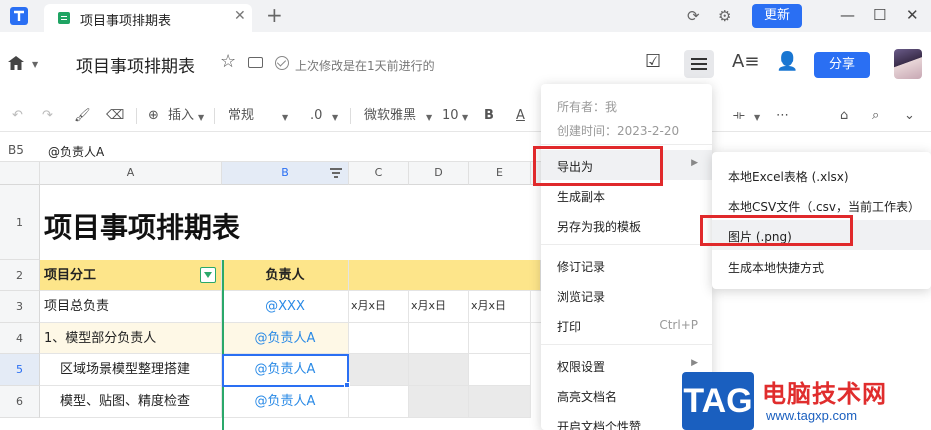  Describe the element at coordinates (777, 16) in the screenshot. I see `update-button: 更新` at that location.